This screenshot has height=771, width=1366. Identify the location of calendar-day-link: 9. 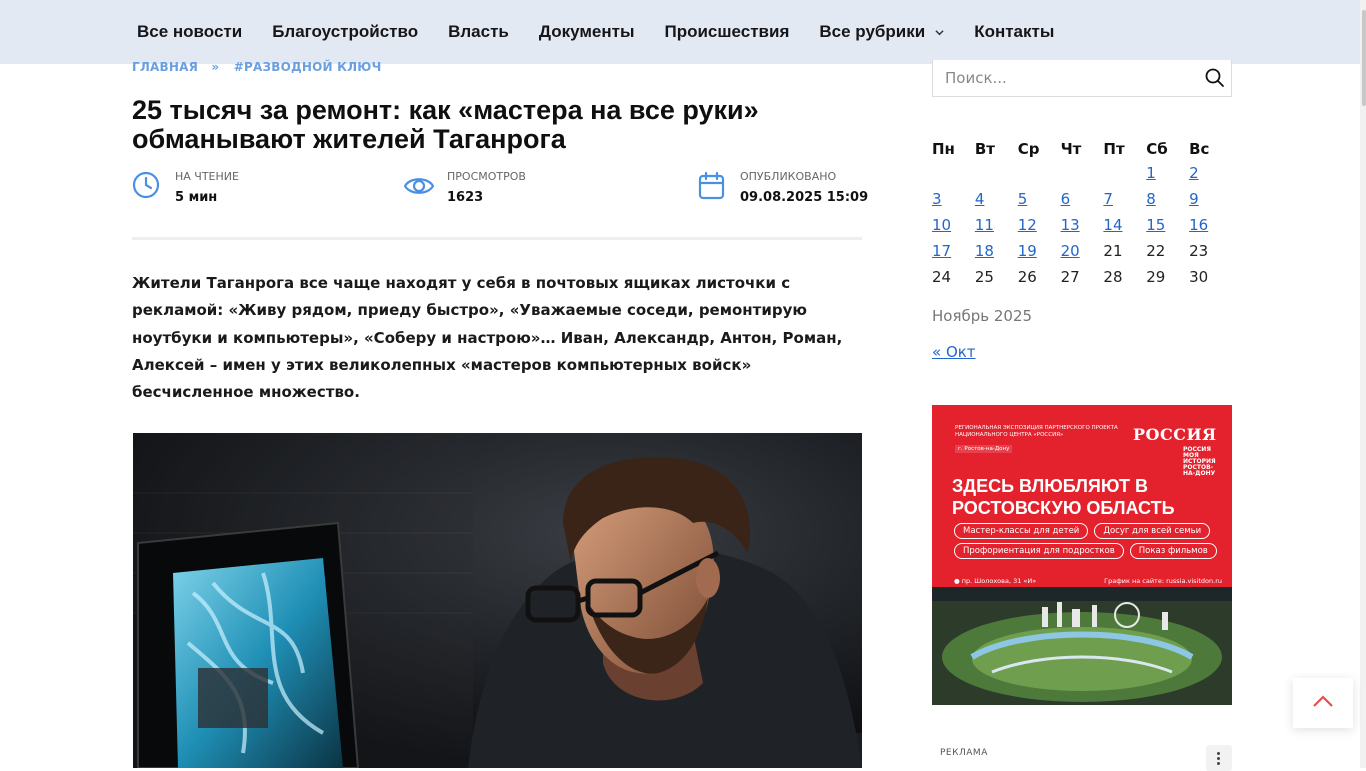
(1194, 199).